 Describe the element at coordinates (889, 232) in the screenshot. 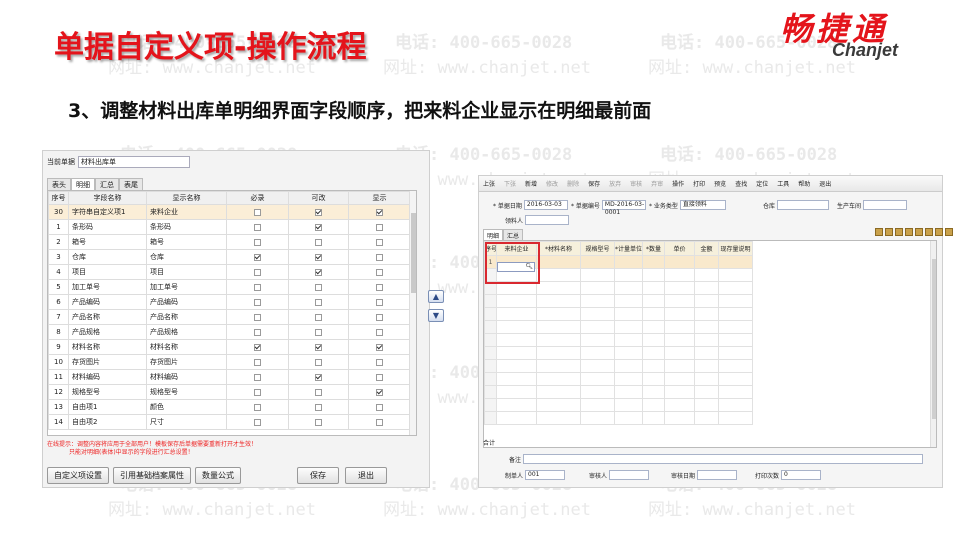

I see `insert-row-icon` at that location.